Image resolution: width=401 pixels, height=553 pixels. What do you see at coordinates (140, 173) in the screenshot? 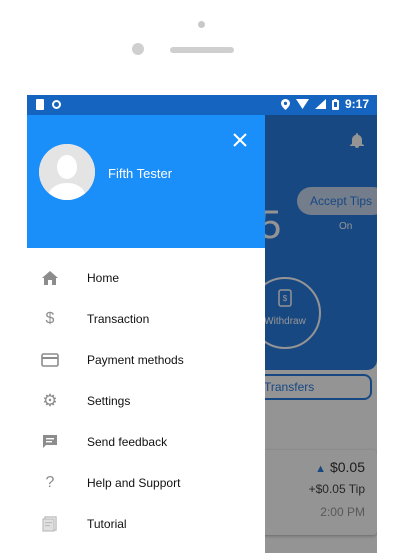
I see `user-name: Fifth Tester` at bounding box center [140, 173].